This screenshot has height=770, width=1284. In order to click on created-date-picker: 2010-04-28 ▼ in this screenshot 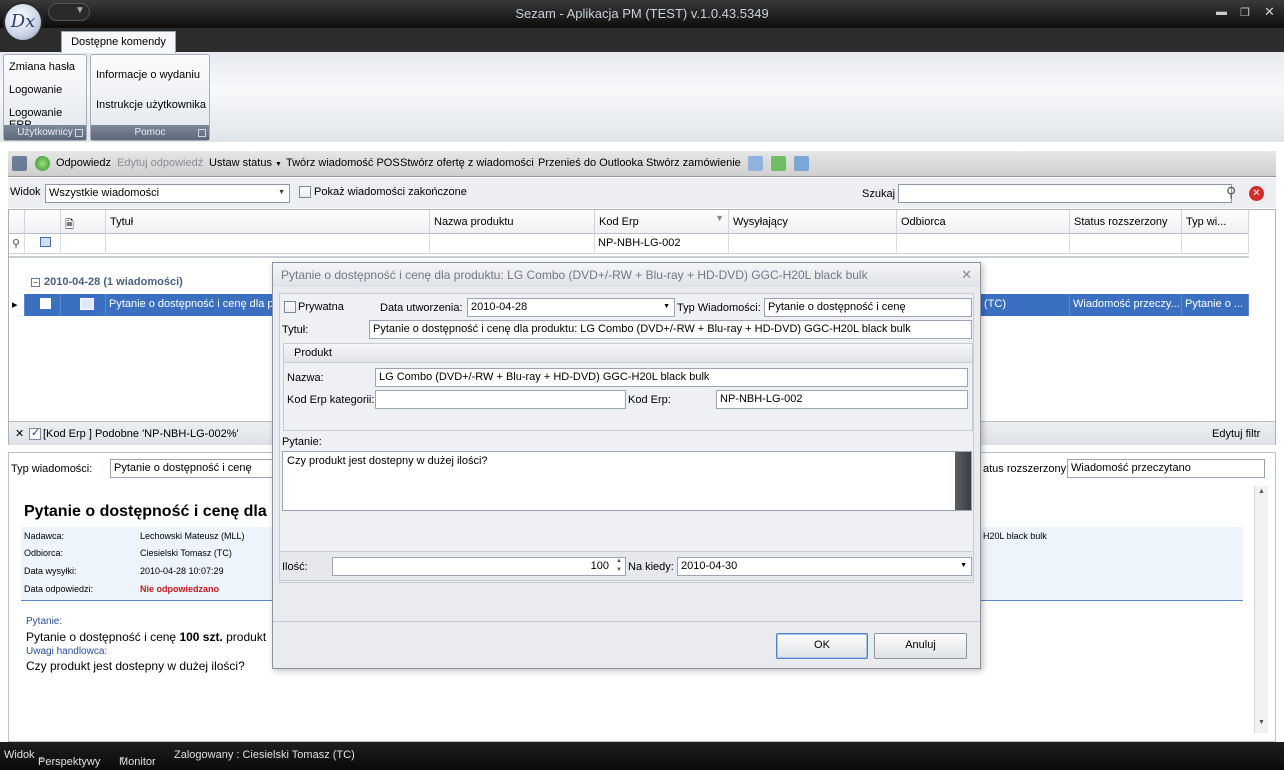, I will do `click(571, 307)`.